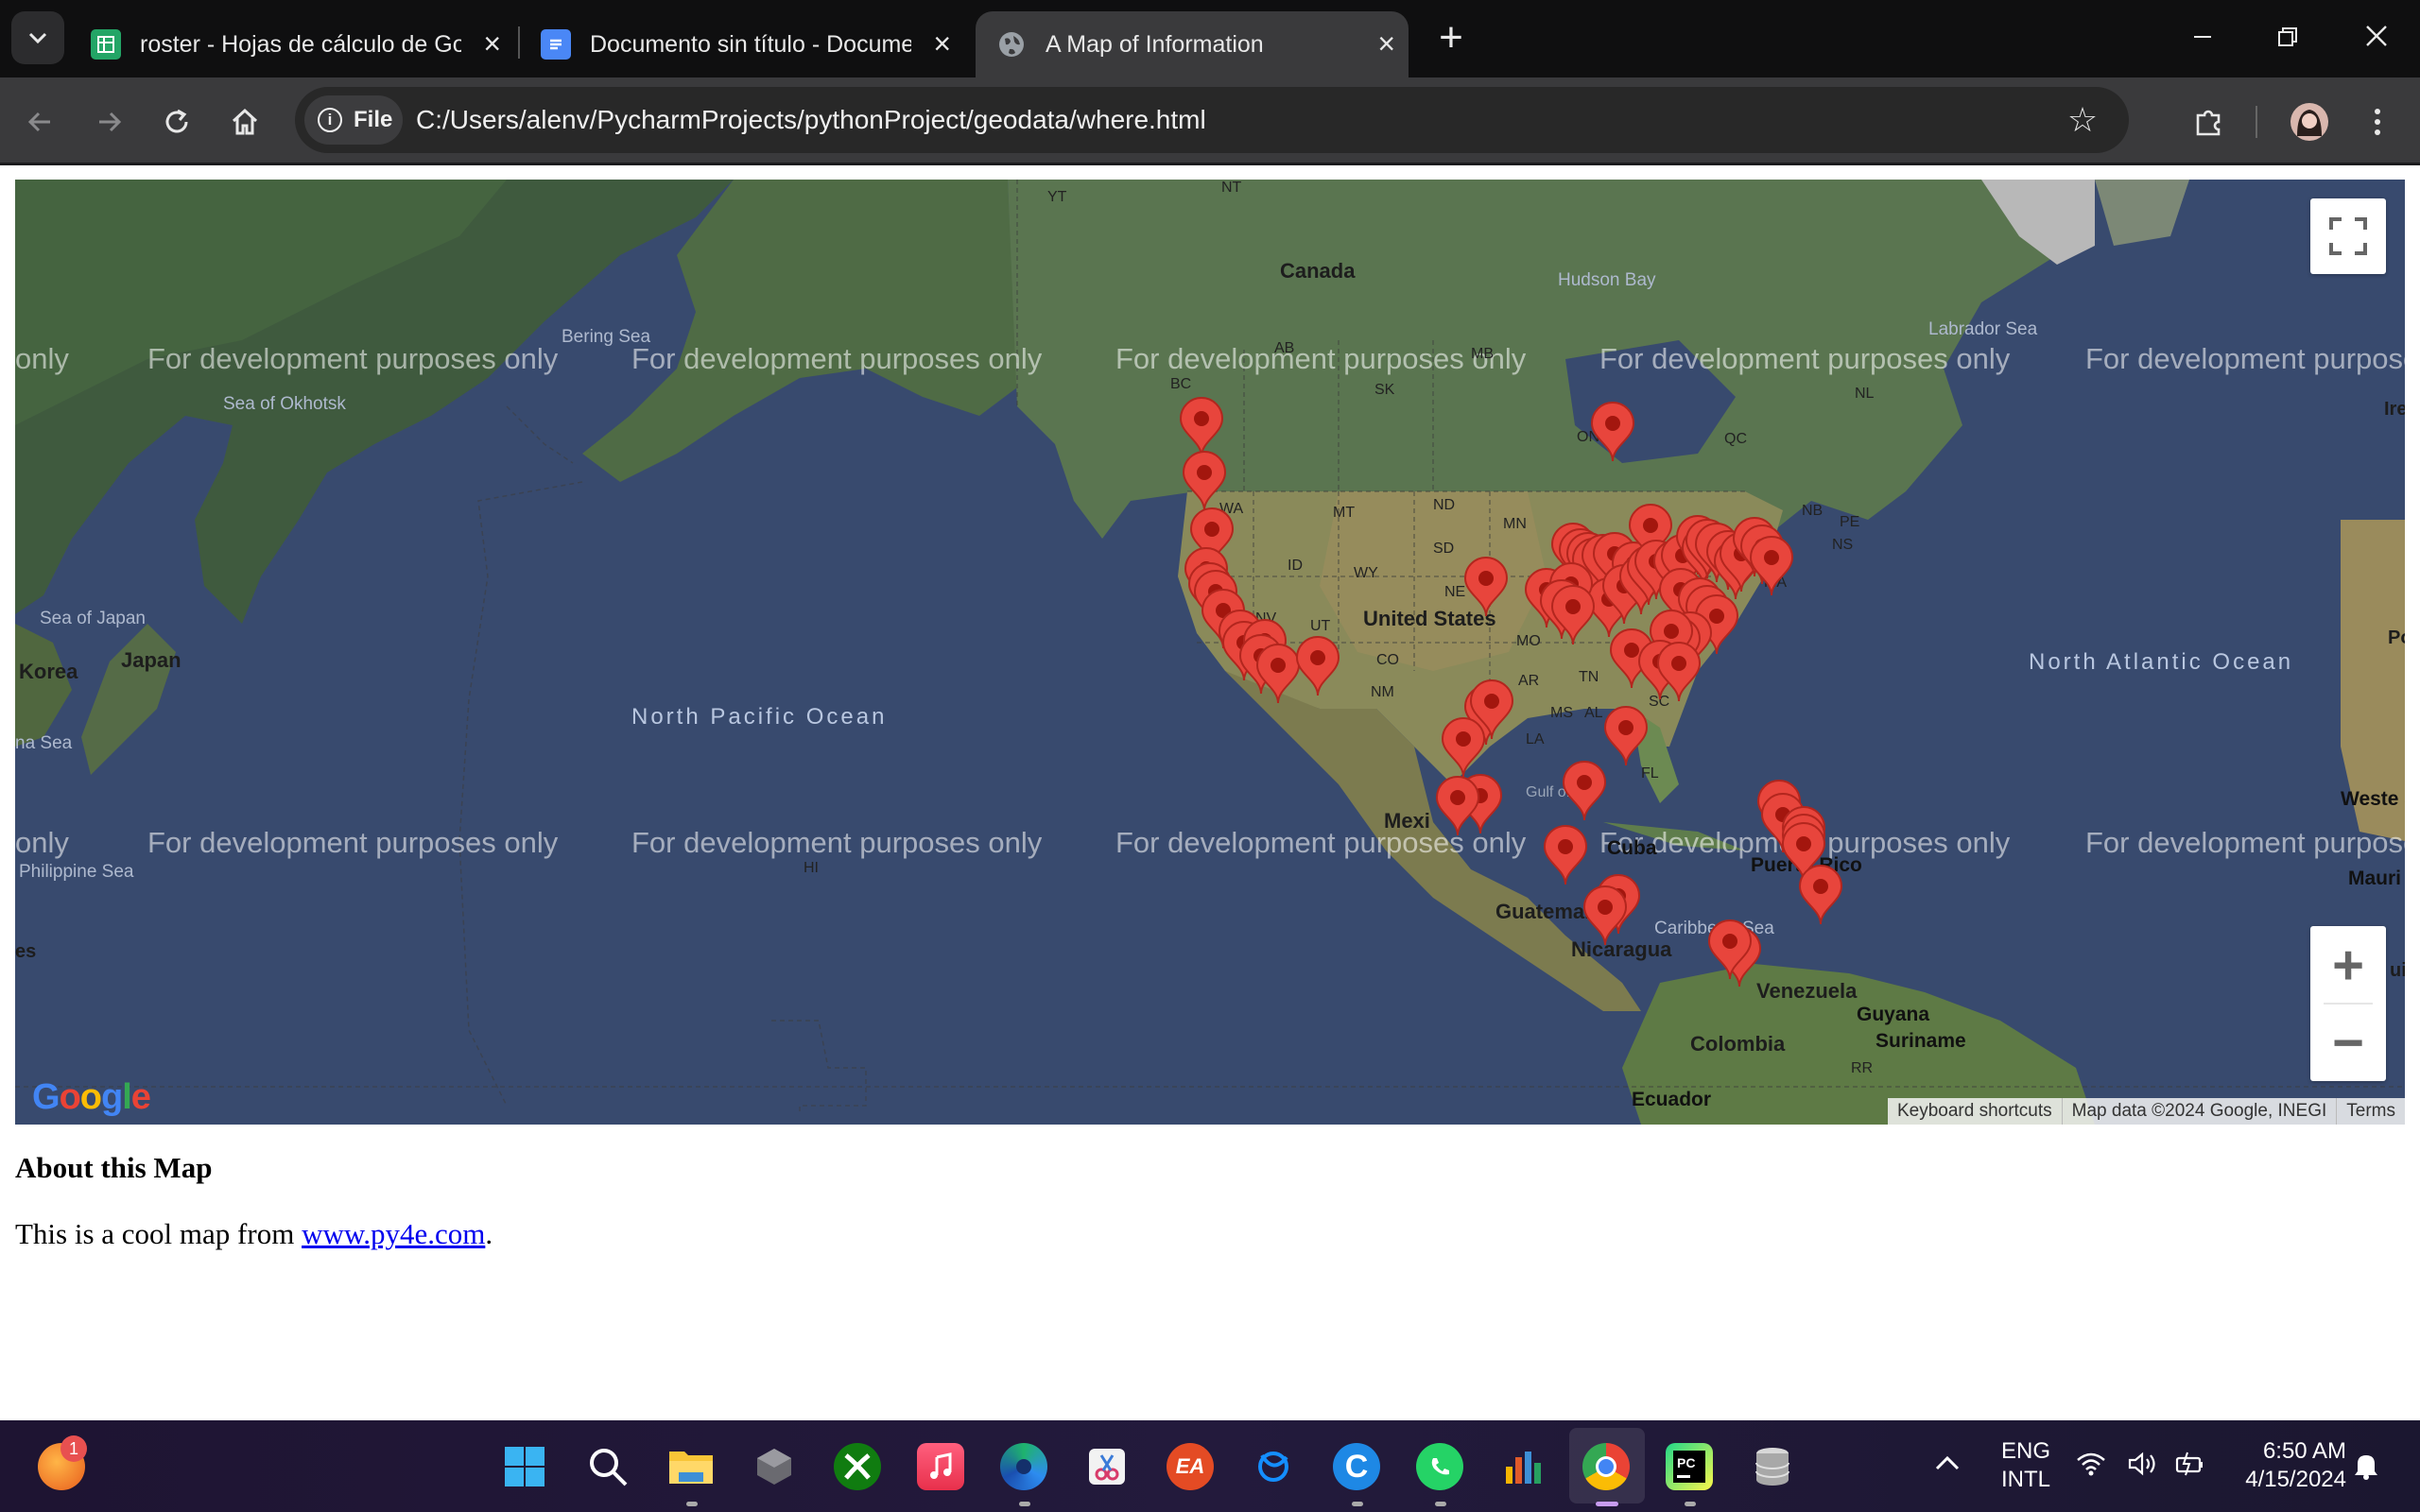 This screenshot has height=1512, width=2420. Describe the element at coordinates (2026, 1465) in the screenshot. I see `language-indicator: ENG INTL` at that location.